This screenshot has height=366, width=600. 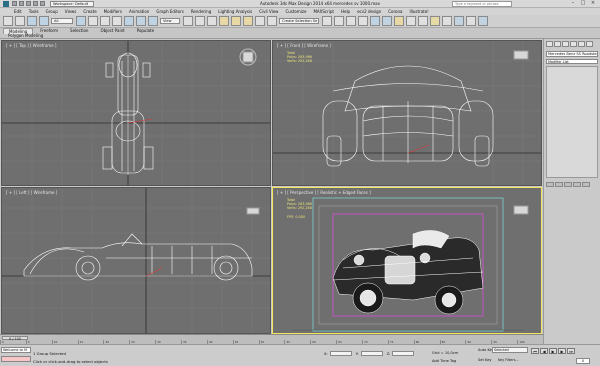 I want to click on goto-end-icon: ⏭, so click(x=571, y=351).